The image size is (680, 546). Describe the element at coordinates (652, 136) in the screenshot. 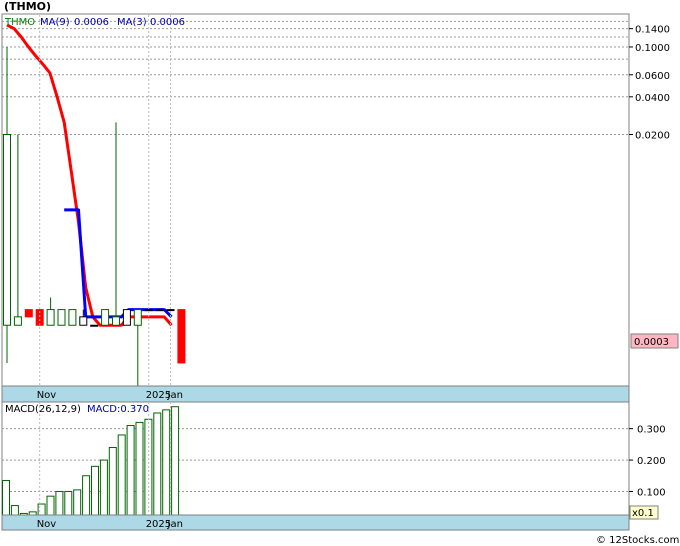

I see `price-ytick-label: 0.0200` at that location.